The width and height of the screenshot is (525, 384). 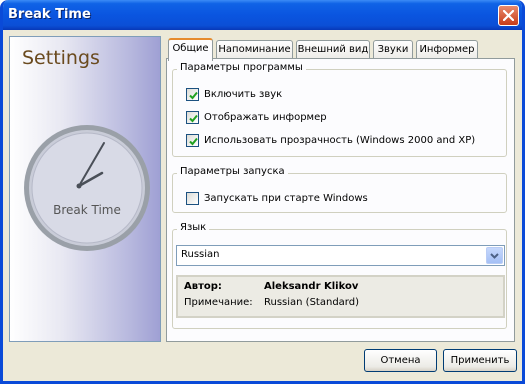 I want to click on side-title: Settings, so click(x=61, y=58).